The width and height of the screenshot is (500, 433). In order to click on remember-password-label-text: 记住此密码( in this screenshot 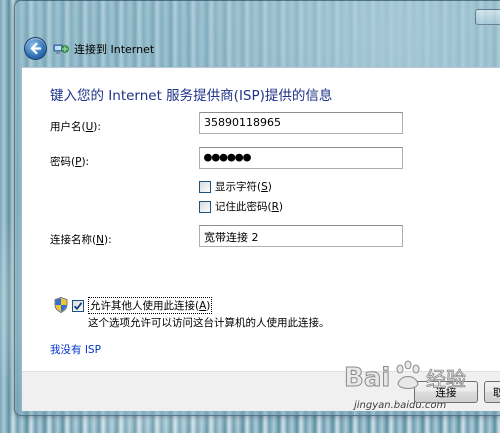, I will do `click(243, 207)`.